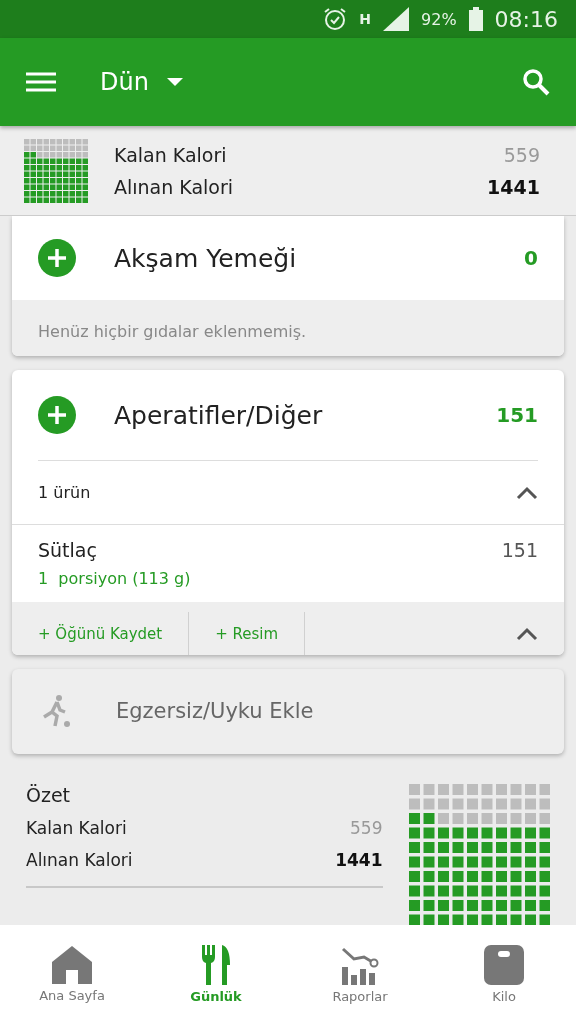  Describe the element at coordinates (174, 82) in the screenshot. I see `dropdown-caret-icon` at that location.